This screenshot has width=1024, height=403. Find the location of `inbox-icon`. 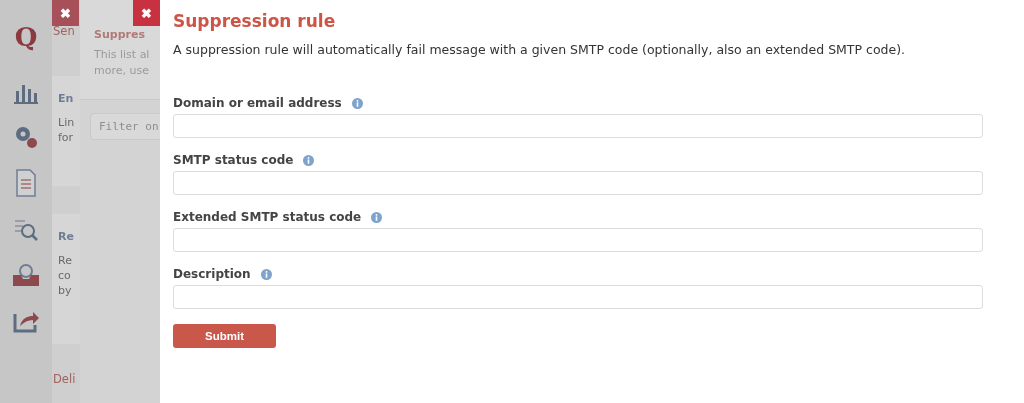

inbox-icon is located at coordinates (26, 275).